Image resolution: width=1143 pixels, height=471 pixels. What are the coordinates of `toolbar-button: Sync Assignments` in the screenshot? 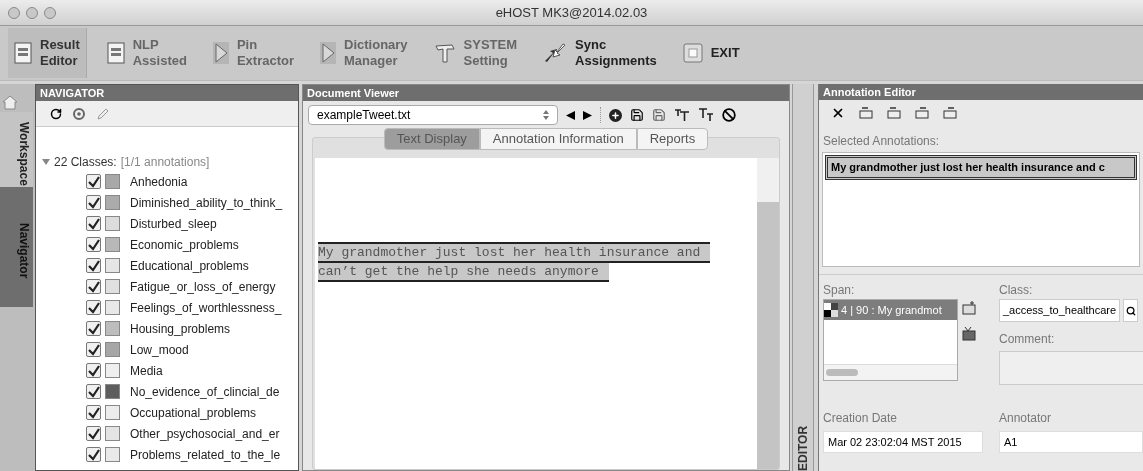 It's located at (600, 53).